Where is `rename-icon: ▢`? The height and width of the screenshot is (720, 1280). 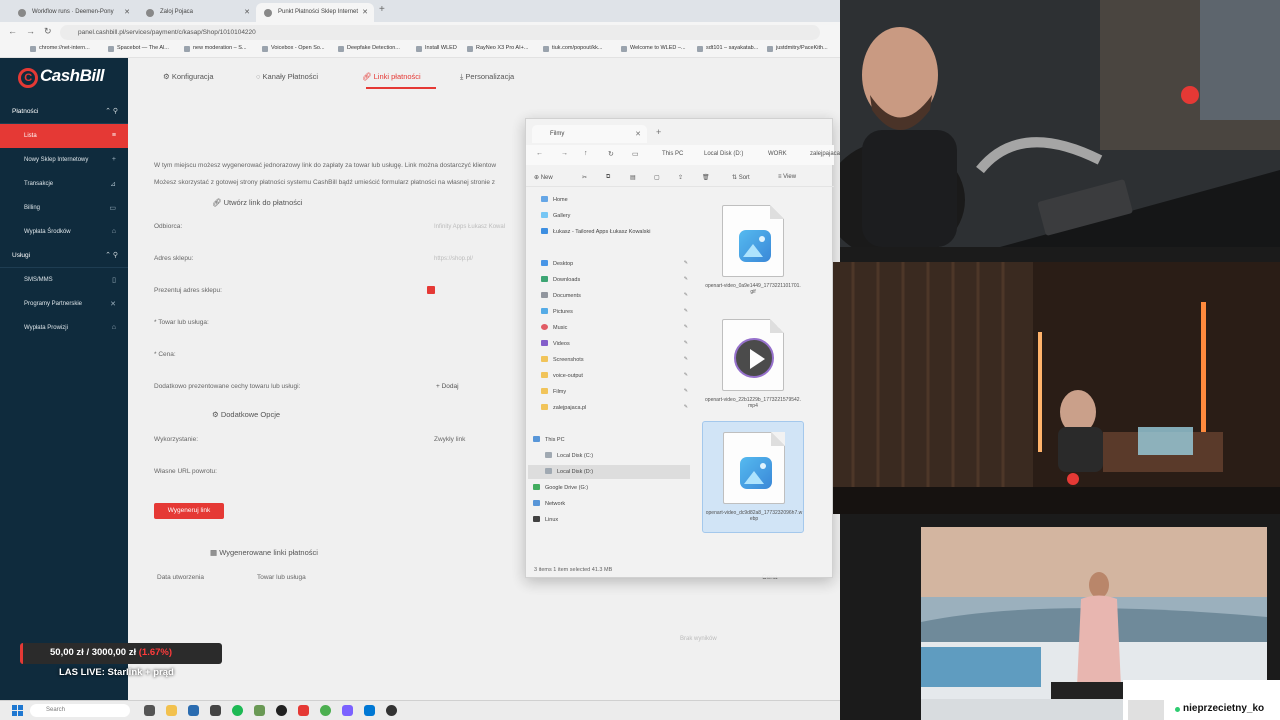 rename-icon: ▢ is located at coordinates (657, 177).